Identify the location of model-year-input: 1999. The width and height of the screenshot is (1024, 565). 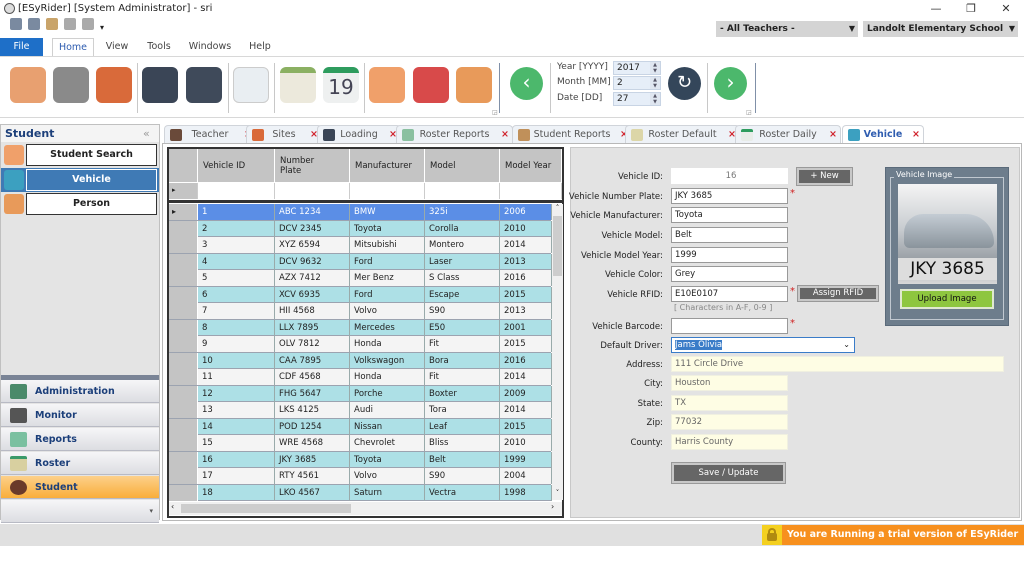
(729, 255).